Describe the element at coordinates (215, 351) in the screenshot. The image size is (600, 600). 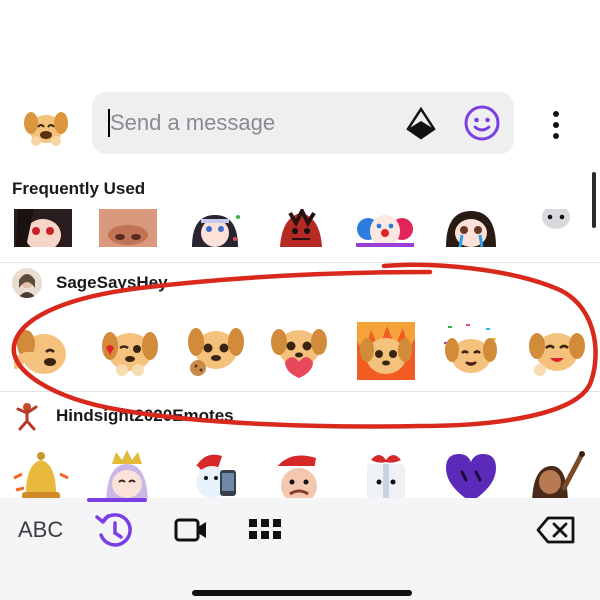
I see `emote-dog-cookie` at that location.